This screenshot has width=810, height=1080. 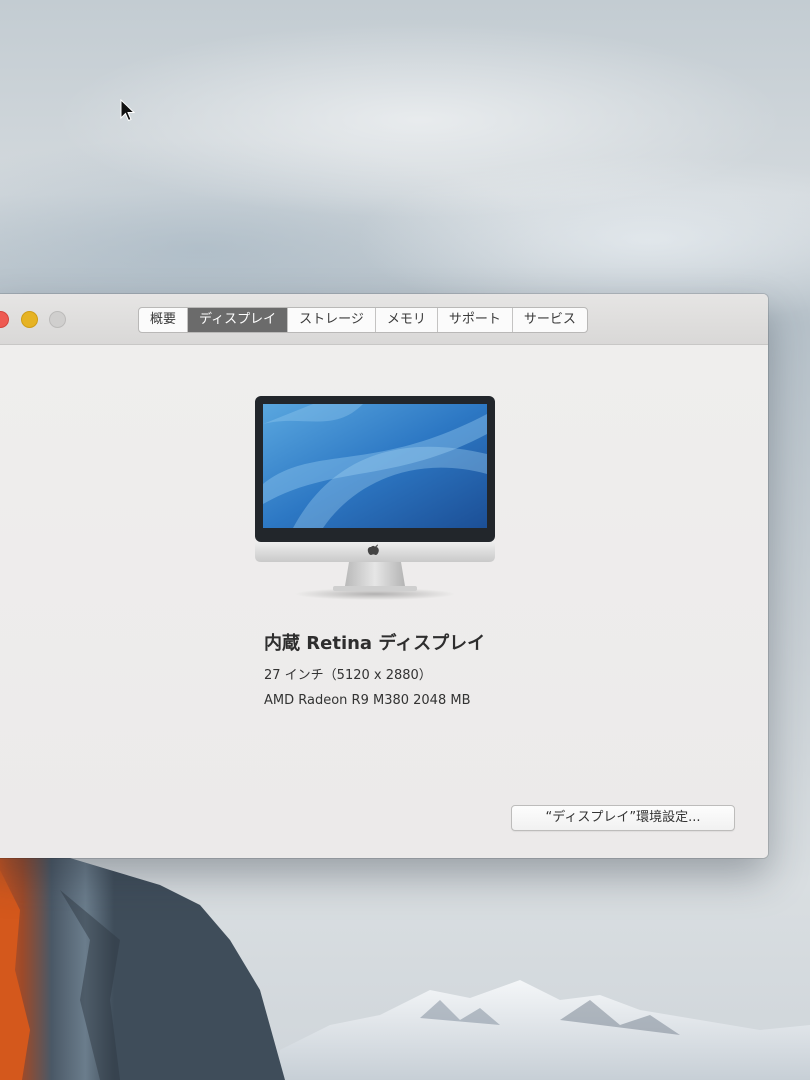 I want to click on tab-displays: ディスプレイ, so click(x=238, y=320).